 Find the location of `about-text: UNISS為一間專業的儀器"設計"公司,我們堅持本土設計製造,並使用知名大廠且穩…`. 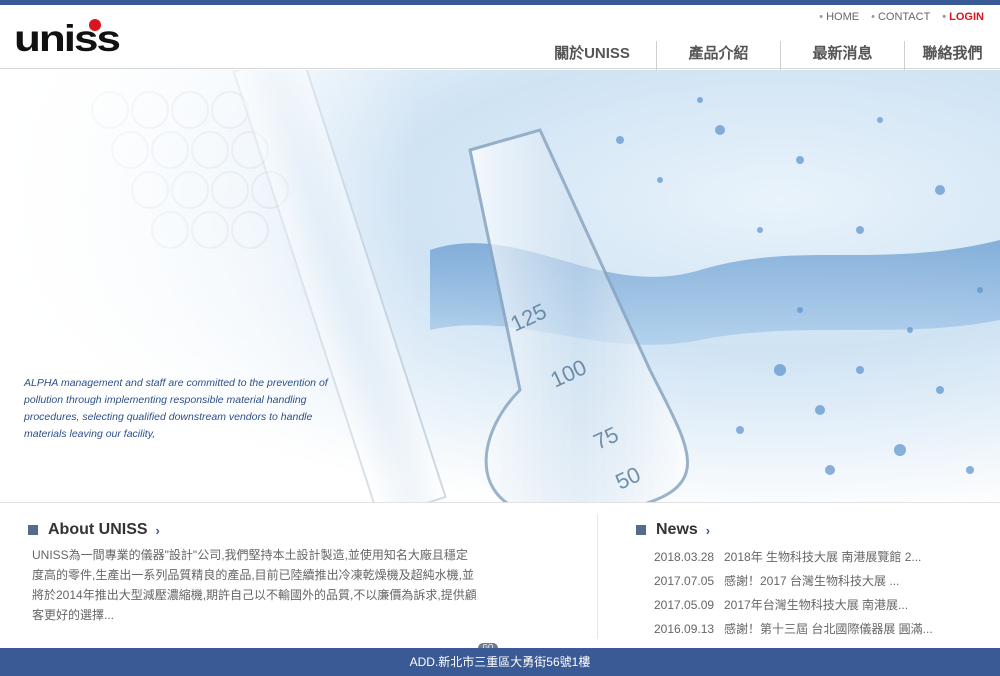

about-text: UNISS為一間專業的儀器"設計"公司,我們堅持本土設計製造,並使用知名大廠且穩… is located at coordinates (254, 585).